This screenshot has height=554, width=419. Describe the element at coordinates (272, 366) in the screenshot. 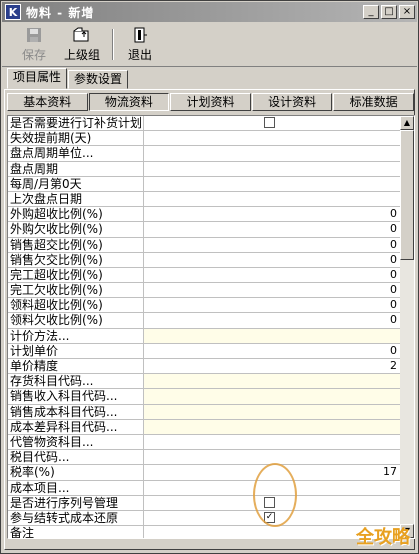

I see `property-value: 2` at that location.